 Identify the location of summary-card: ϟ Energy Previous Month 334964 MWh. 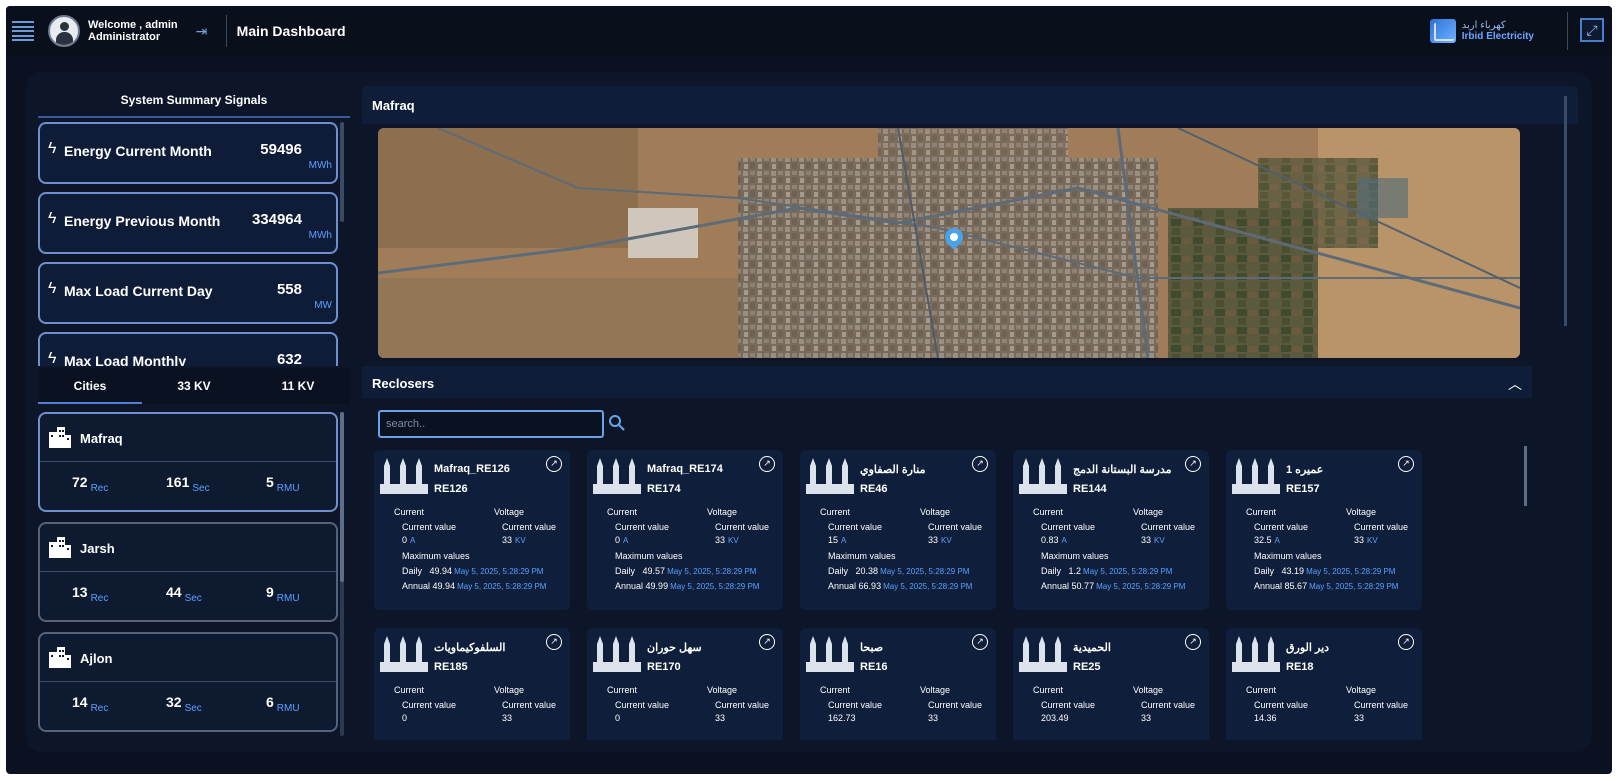
(188, 223).